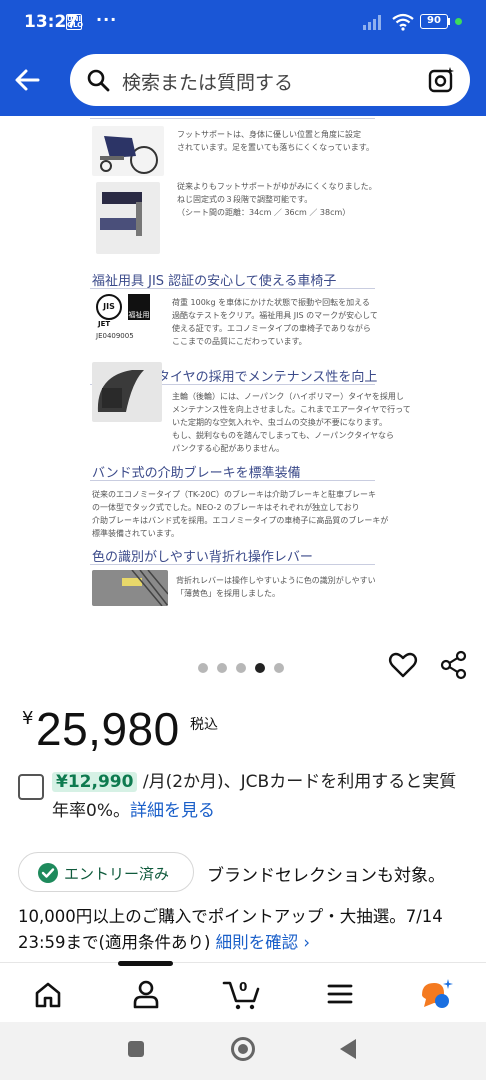 The image size is (486, 1080). What do you see at coordinates (262, 797) in the screenshot?
I see `installment-text: ¥12,990 /月(2か月)、JCBカードを利用すると実質年率0%。詳細を見る` at bounding box center [262, 797].